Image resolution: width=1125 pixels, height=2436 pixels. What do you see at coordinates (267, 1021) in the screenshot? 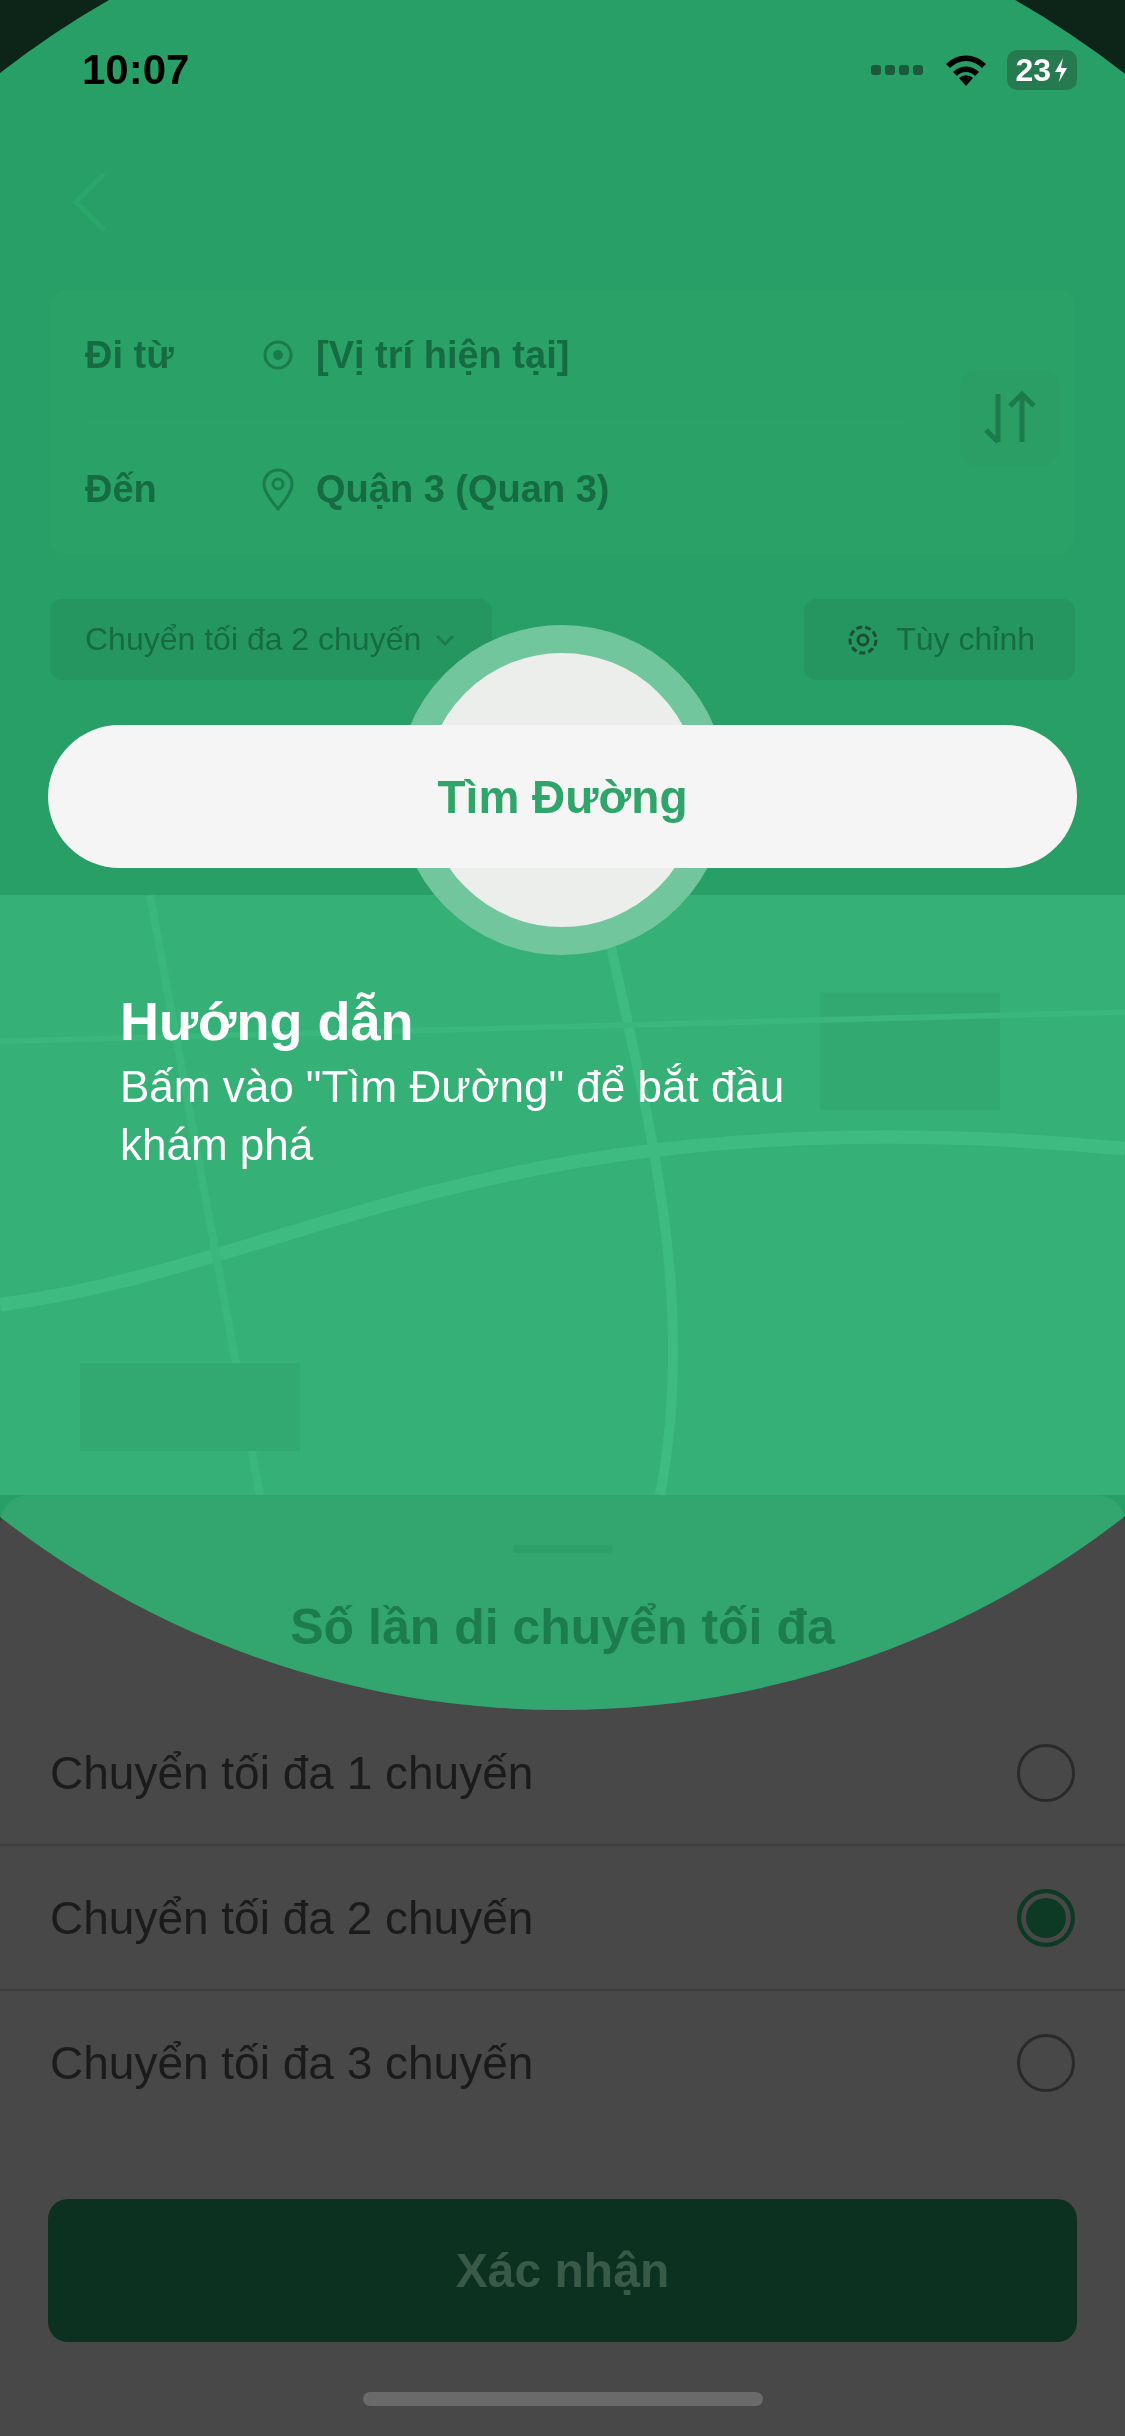
I see `guide-title: Hướng dẫn` at bounding box center [267, 1021].